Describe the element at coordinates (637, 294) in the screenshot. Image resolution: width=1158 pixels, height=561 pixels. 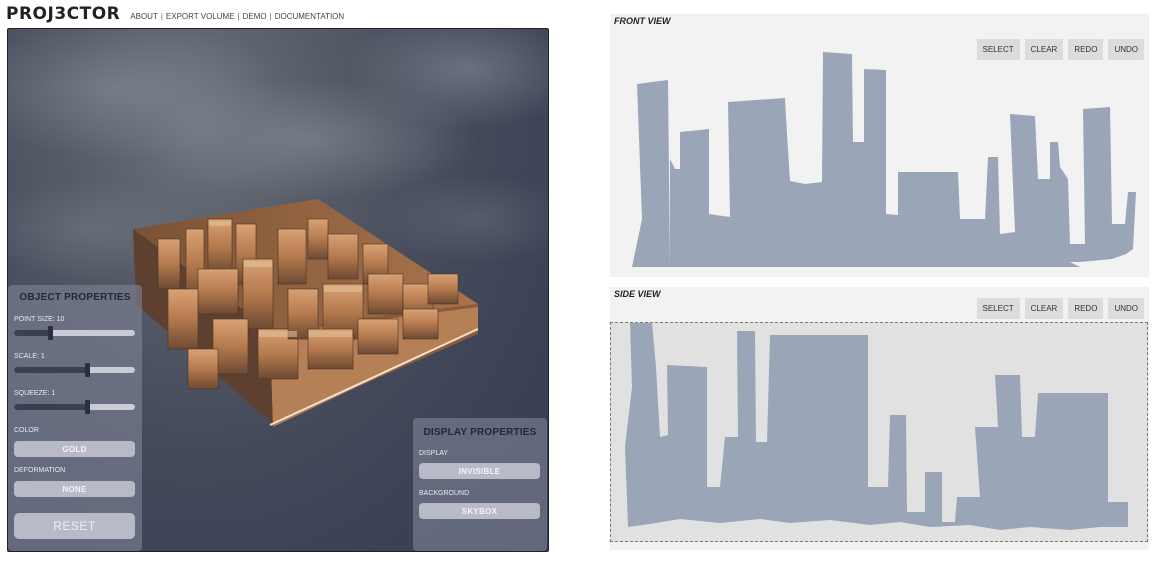
I see `side-view-title: SIDE VIEW` at that location.